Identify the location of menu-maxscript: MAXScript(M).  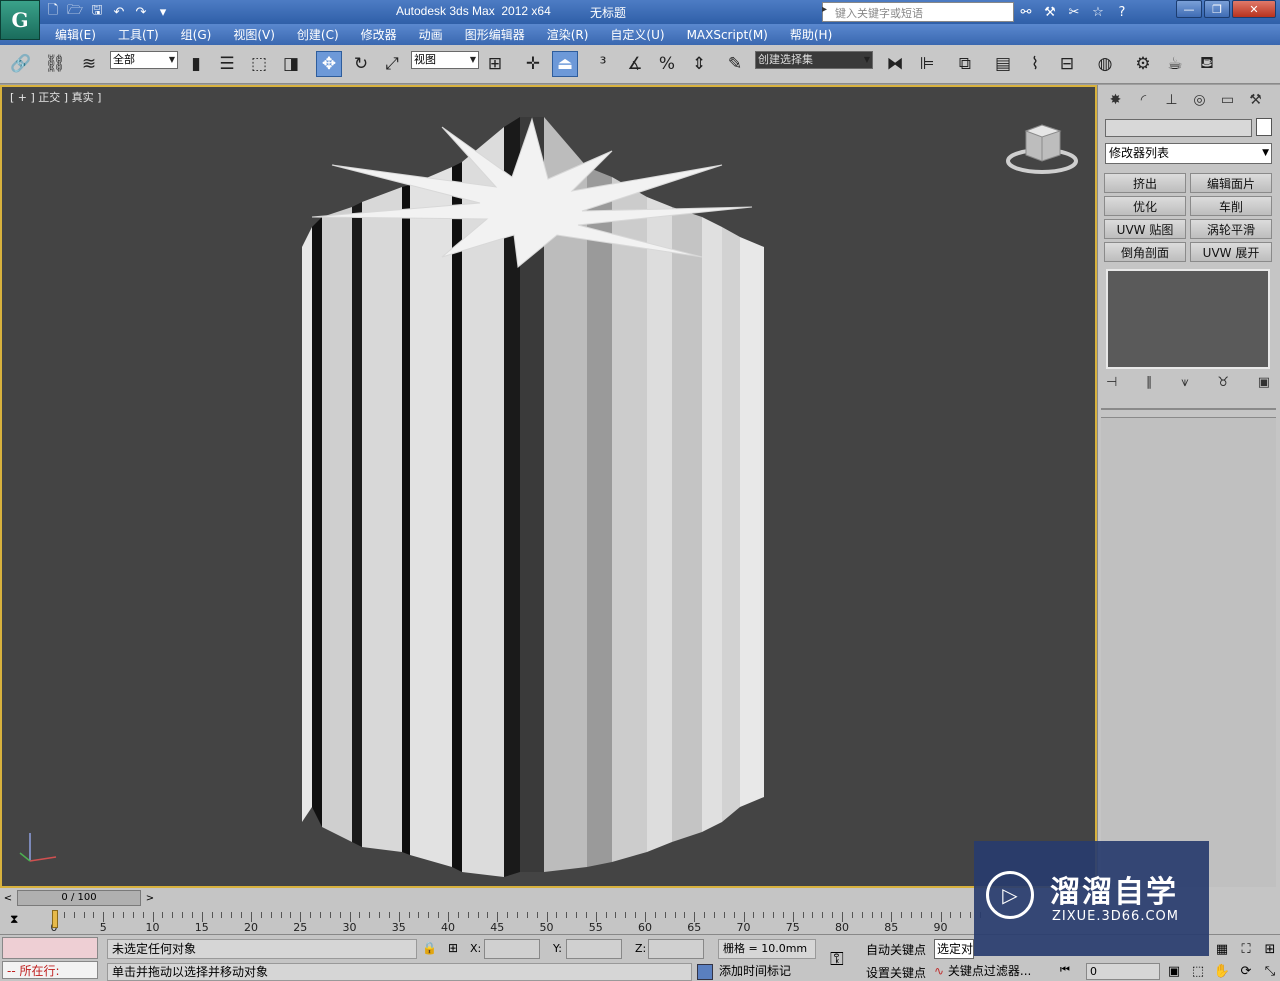
(727, 35).